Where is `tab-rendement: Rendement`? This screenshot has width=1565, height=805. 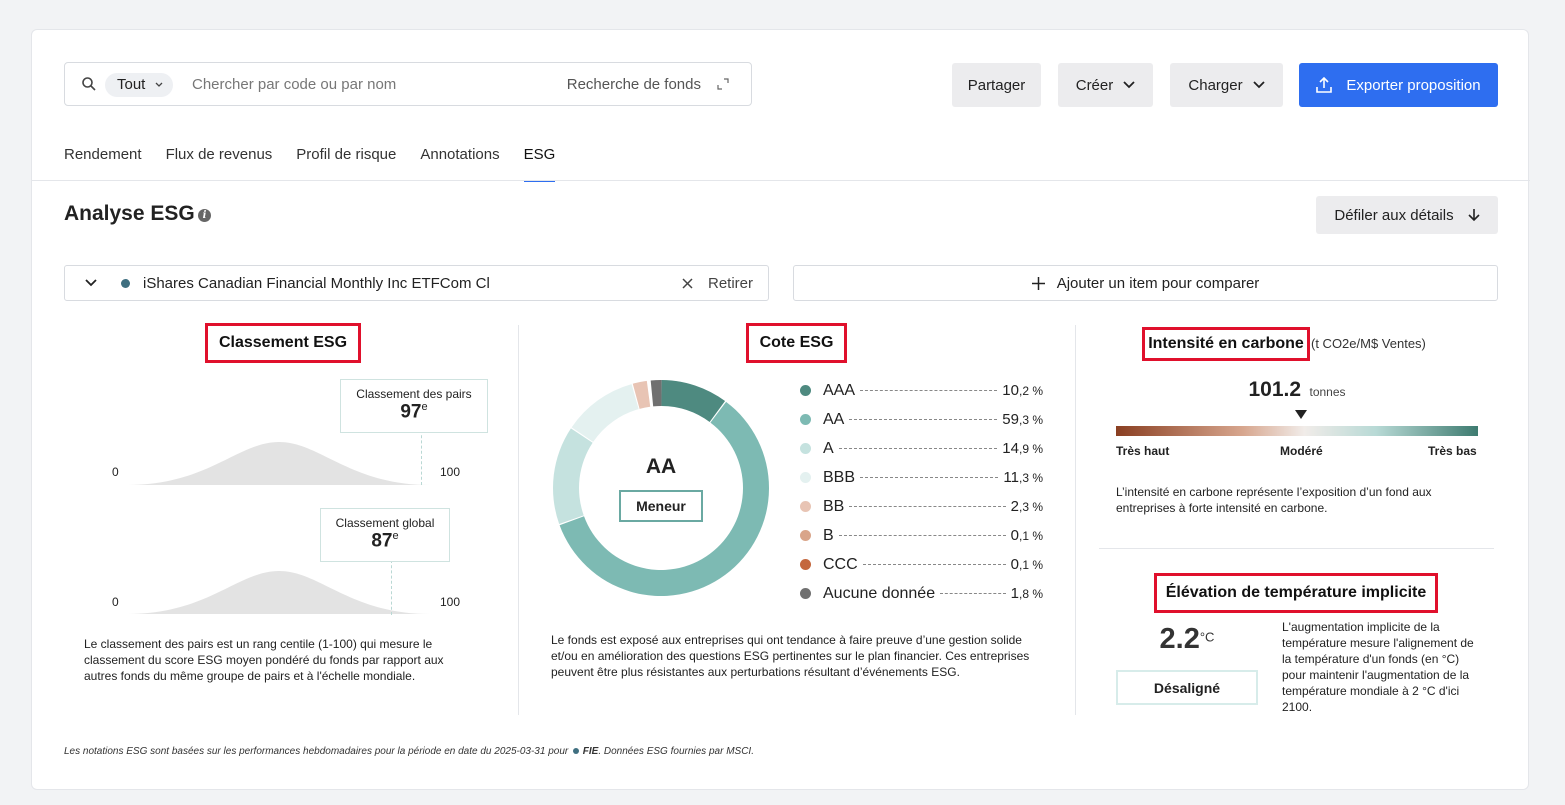 tab-rendement: Rendement is located at coordinates (103, 164).